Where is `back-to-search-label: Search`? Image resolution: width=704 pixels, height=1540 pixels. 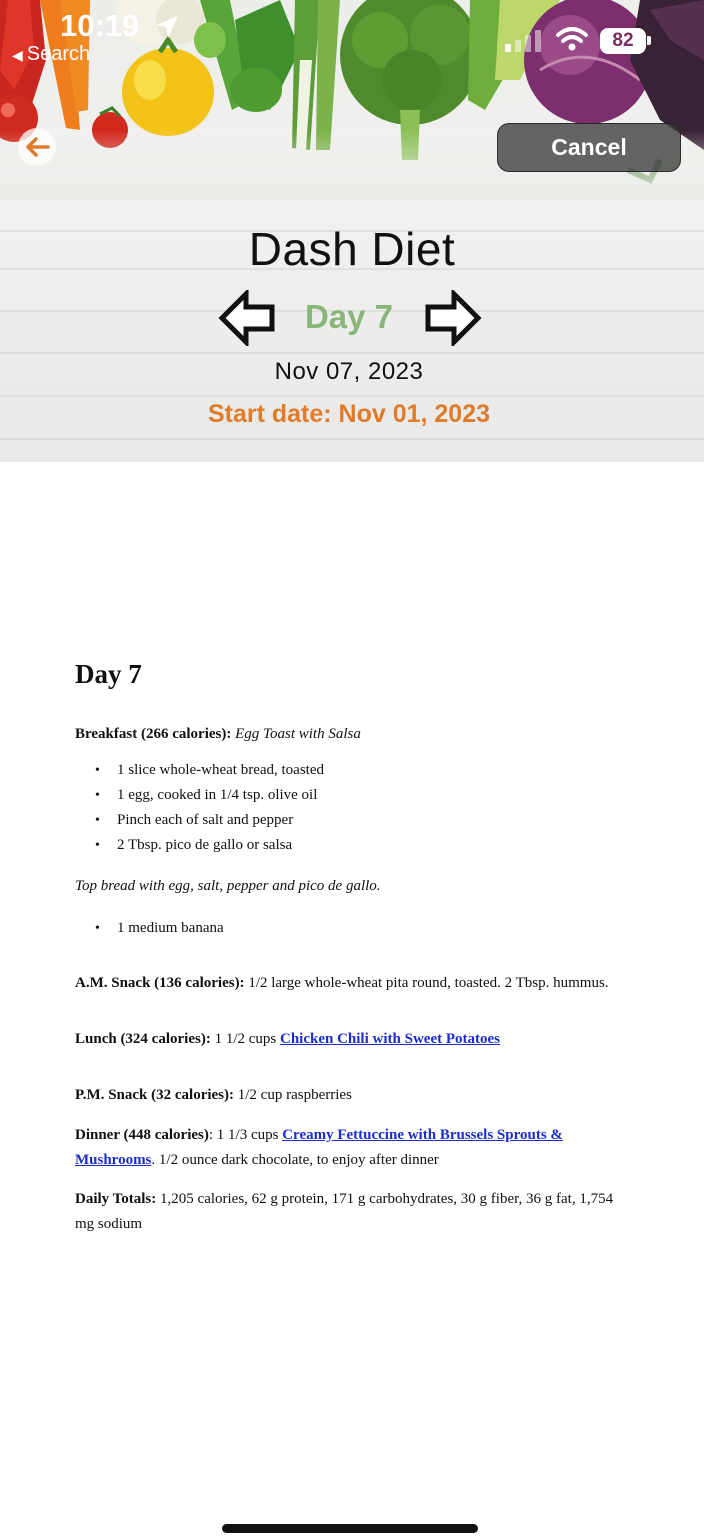
back-to-search-label: Search is located at coordinates (58, 54).